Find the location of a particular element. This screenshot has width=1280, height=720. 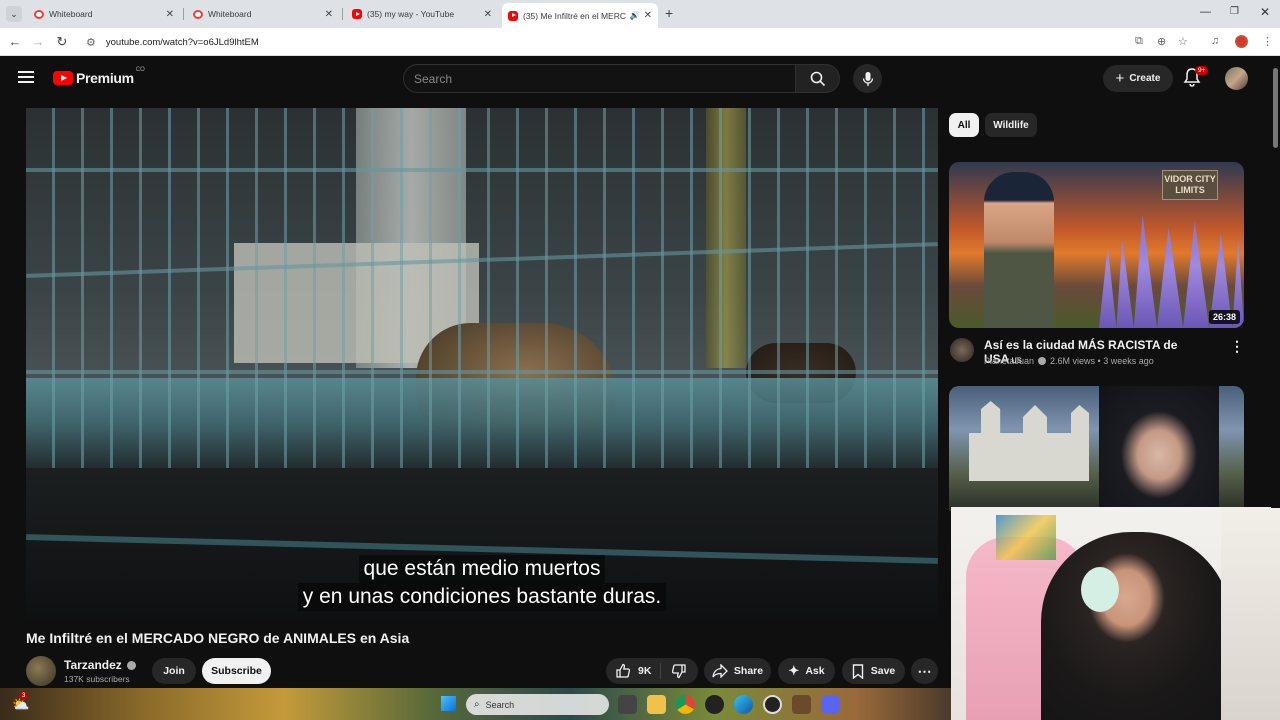

browser-tab: (35) my way - YouTube ✕ is located at coordinates (422, 14).